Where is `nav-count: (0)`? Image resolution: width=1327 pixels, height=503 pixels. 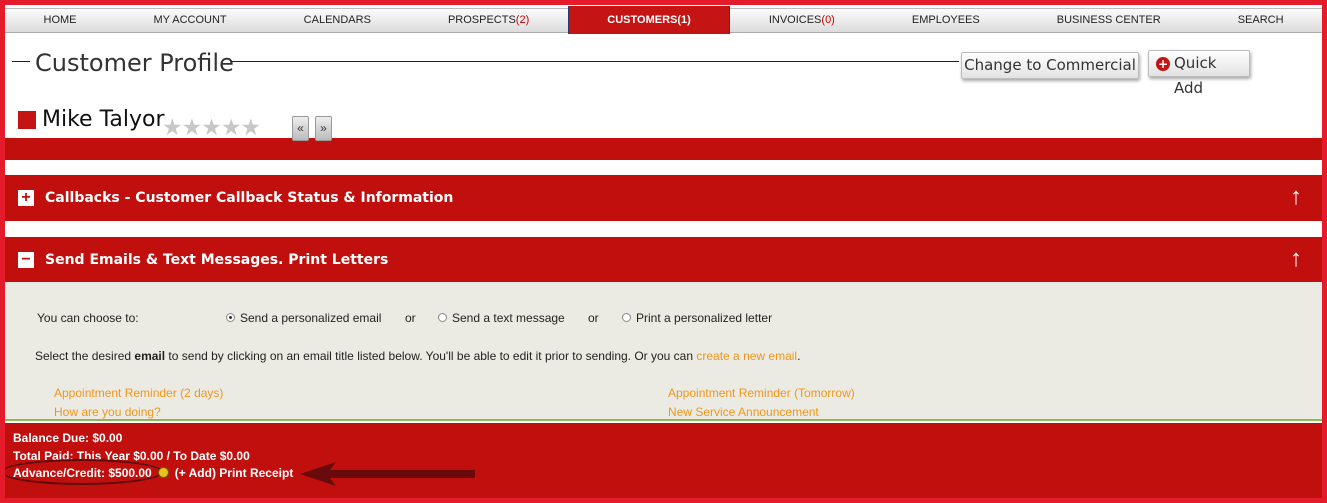
nav-count: (0) is located at coordinates (828, 20).